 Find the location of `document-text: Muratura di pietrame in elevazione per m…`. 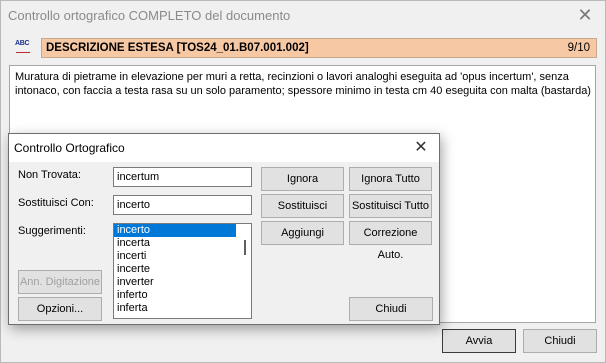

document-text: Muratura di pietrame in elevazione per m… is located at coordinates (303, 84).